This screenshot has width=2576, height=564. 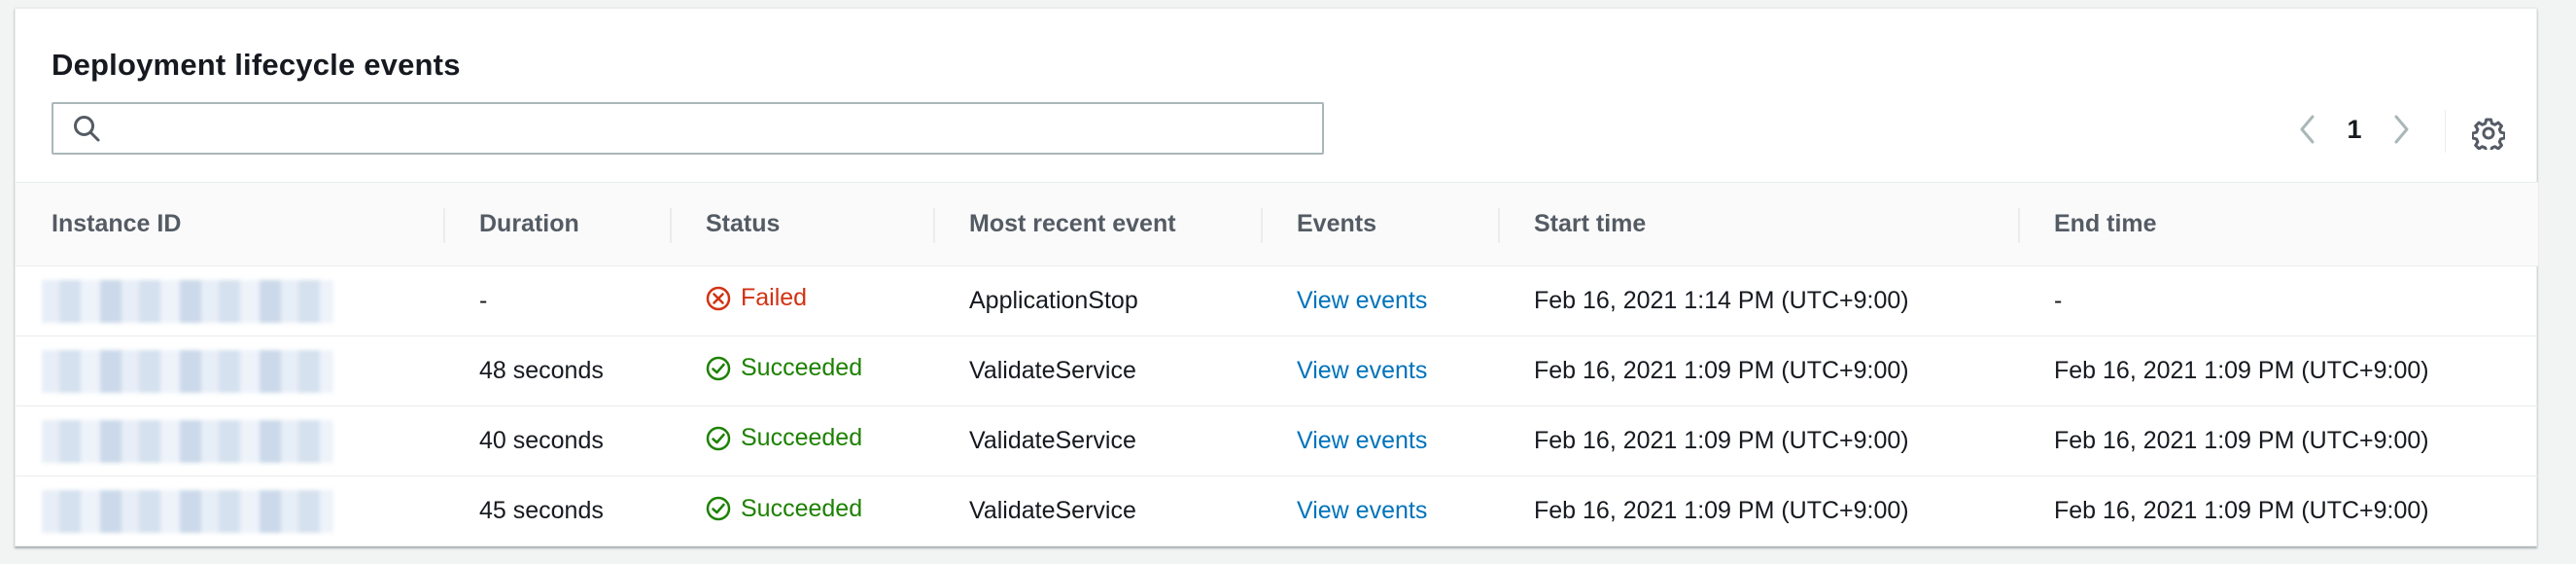 I want to click on cell-status: Failed, so click(x=801, y=300).